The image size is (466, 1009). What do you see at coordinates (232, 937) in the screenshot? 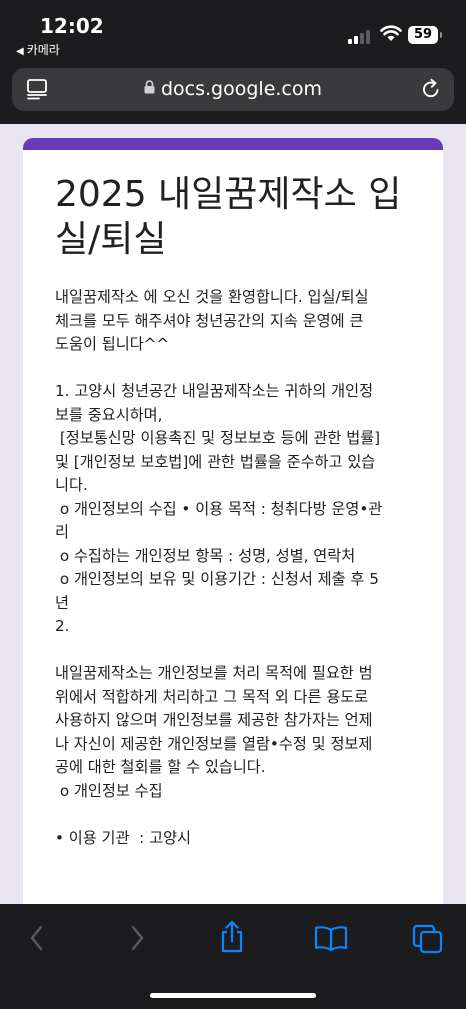
I see `share-icon` at bounding box center [232, 937].